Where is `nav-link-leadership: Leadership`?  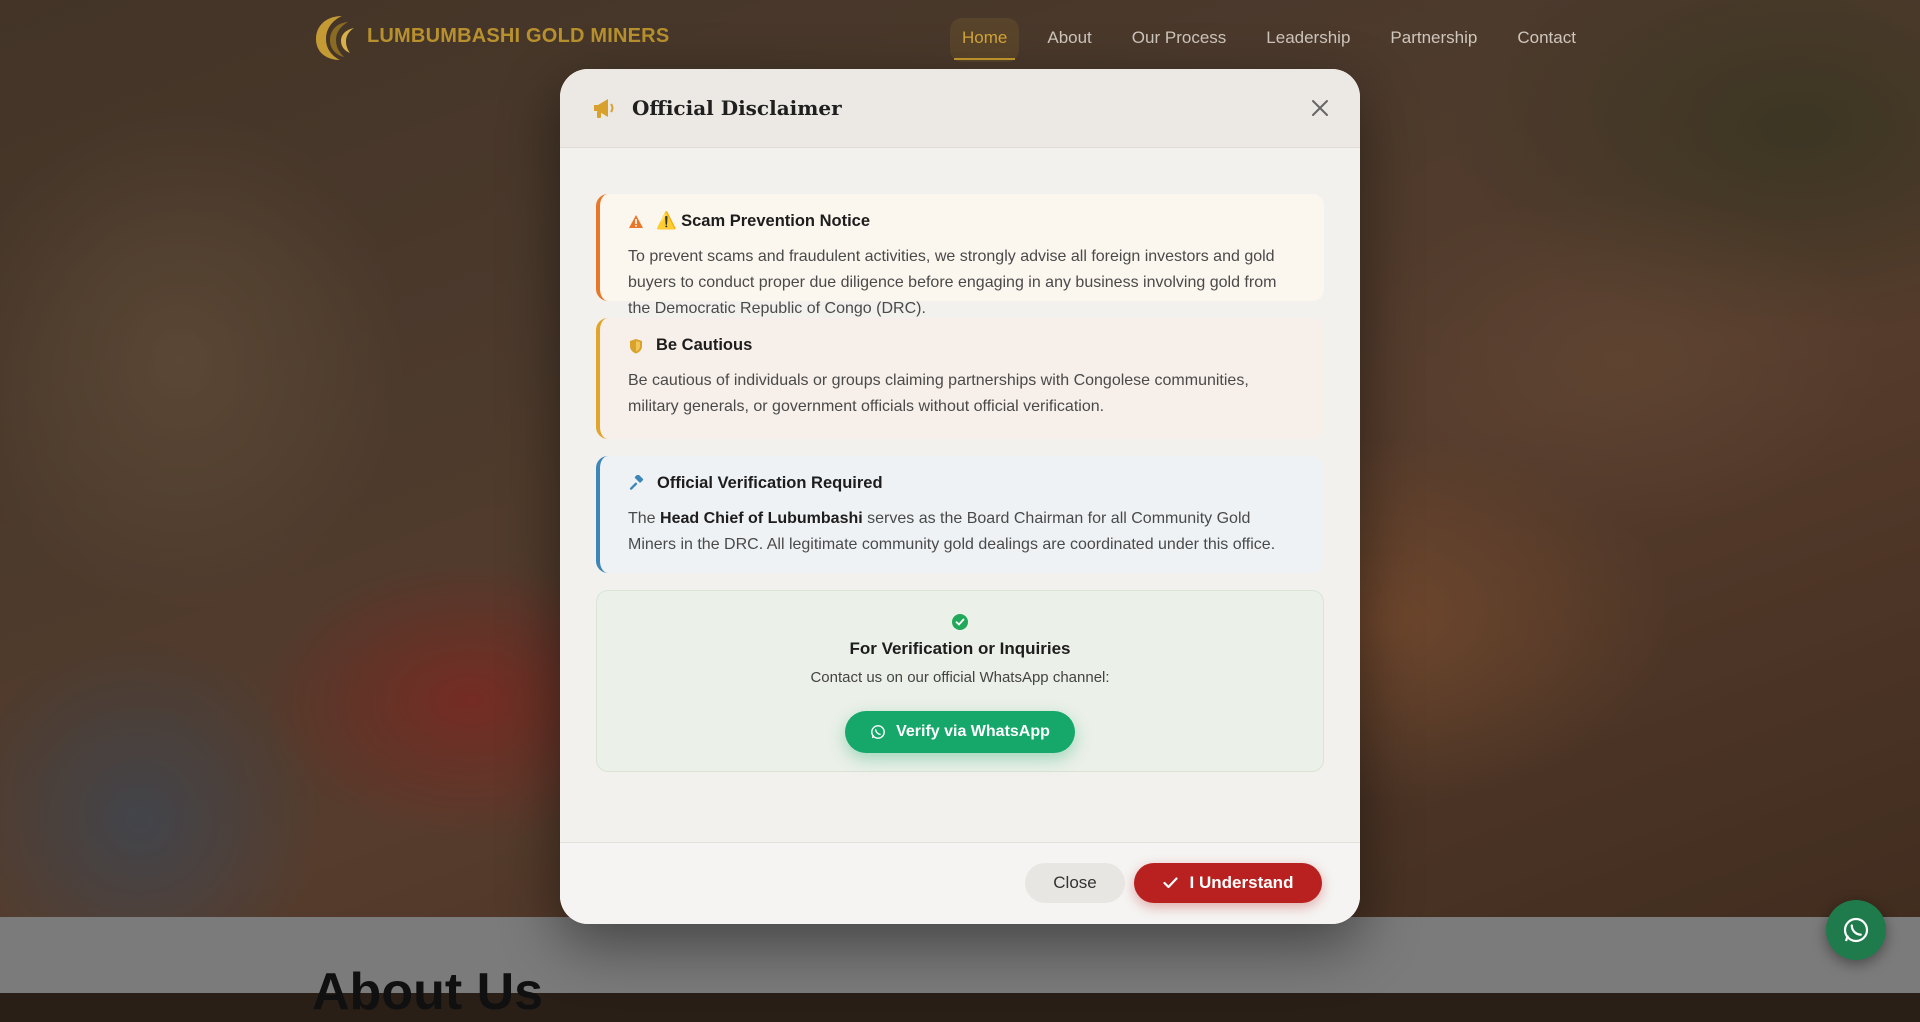 nav-link-leadership: Leadership is located at coordinates (1308, 38).